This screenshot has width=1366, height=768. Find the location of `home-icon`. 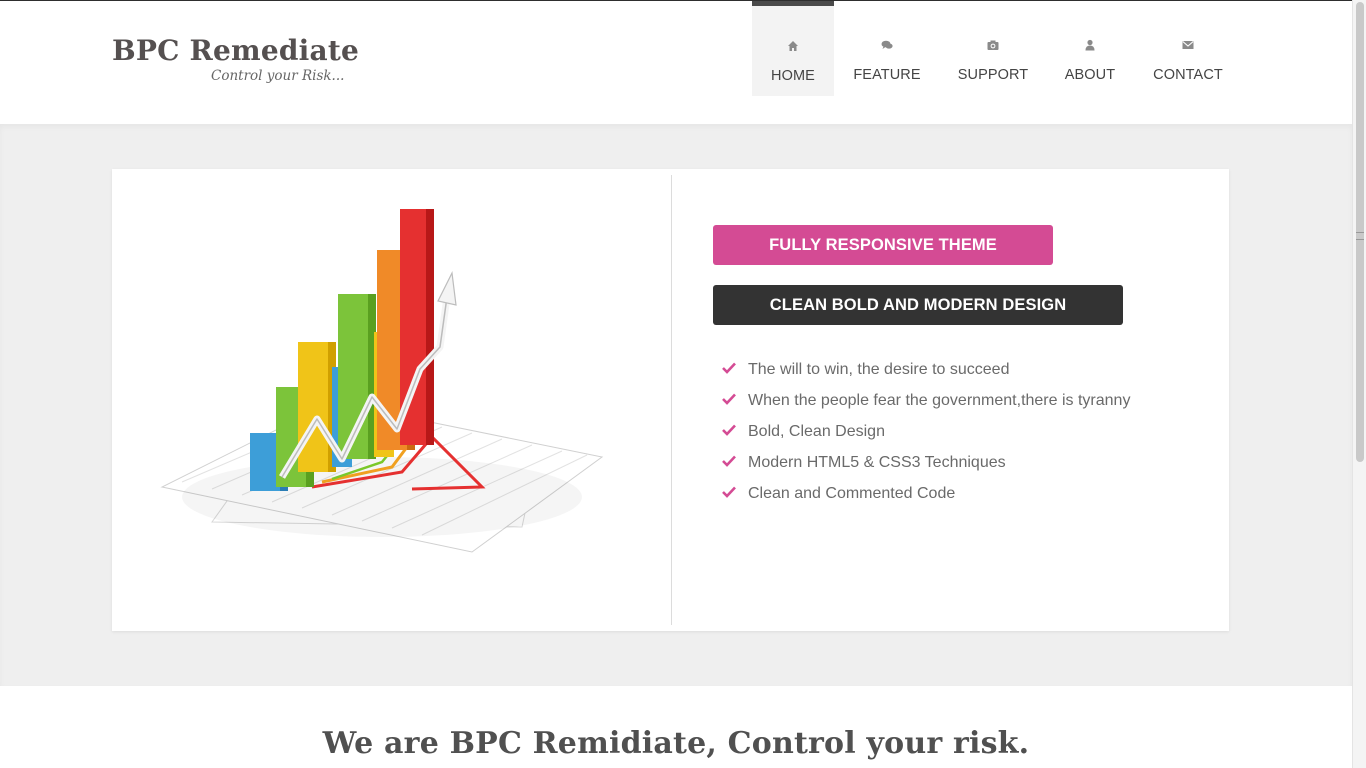

home-icon is located at coordinates (793, 46).